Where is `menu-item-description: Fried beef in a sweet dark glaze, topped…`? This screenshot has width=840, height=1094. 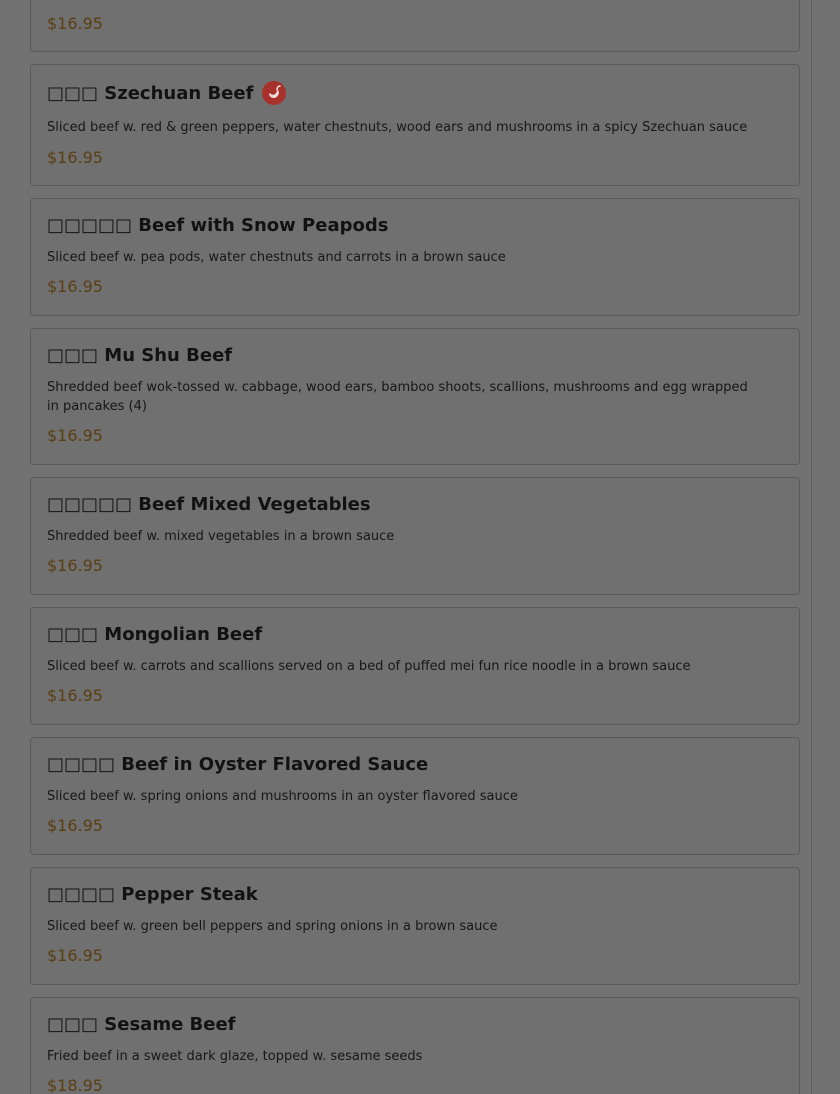 menu-item-description: Fried beef in a sweet dark glaze, topped… is located at coordinates (235, 1056).